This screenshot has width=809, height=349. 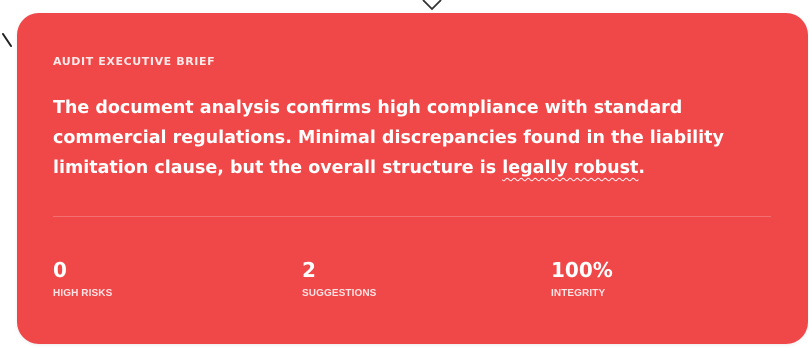 What do you see at coordinates (578, 293) in the screenshot?
I see `stat-label: INTEGRITY` at bounding box center [578, 293].